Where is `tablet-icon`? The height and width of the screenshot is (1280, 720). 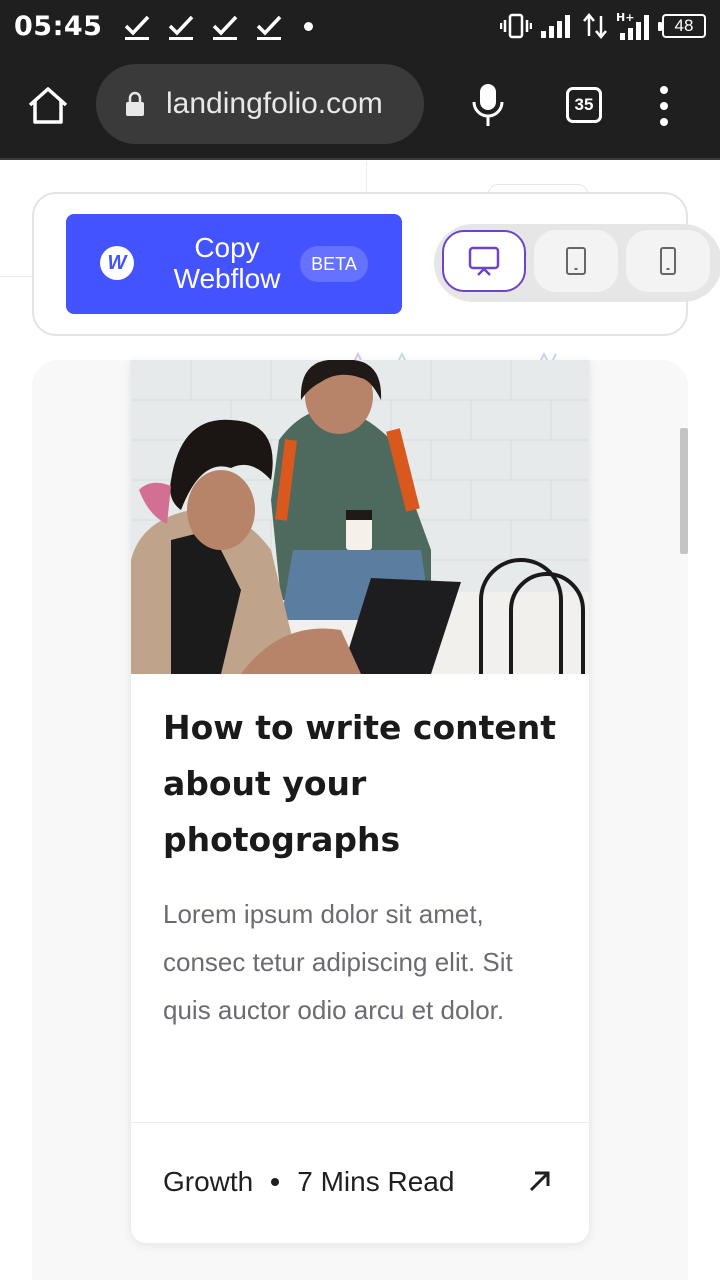
tablet-icon is located at coordinates (576, 261).